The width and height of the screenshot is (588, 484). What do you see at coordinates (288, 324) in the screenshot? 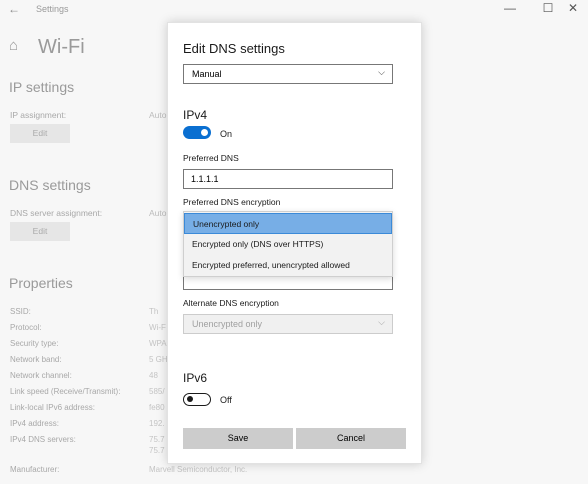
I see `alternate-encryption-select: Unencrypted only ⌵` at bounding box center [288, 324].